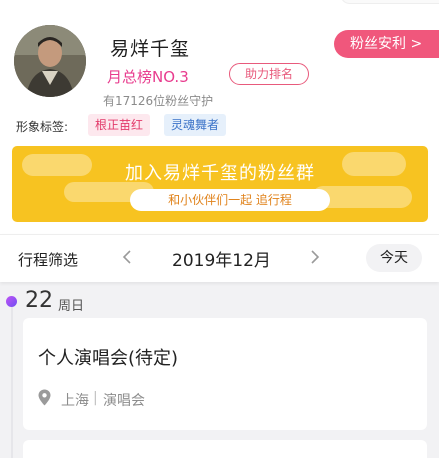  I want to click on fan-benefit-button: 粉丝安利 >, so click(386, 44).